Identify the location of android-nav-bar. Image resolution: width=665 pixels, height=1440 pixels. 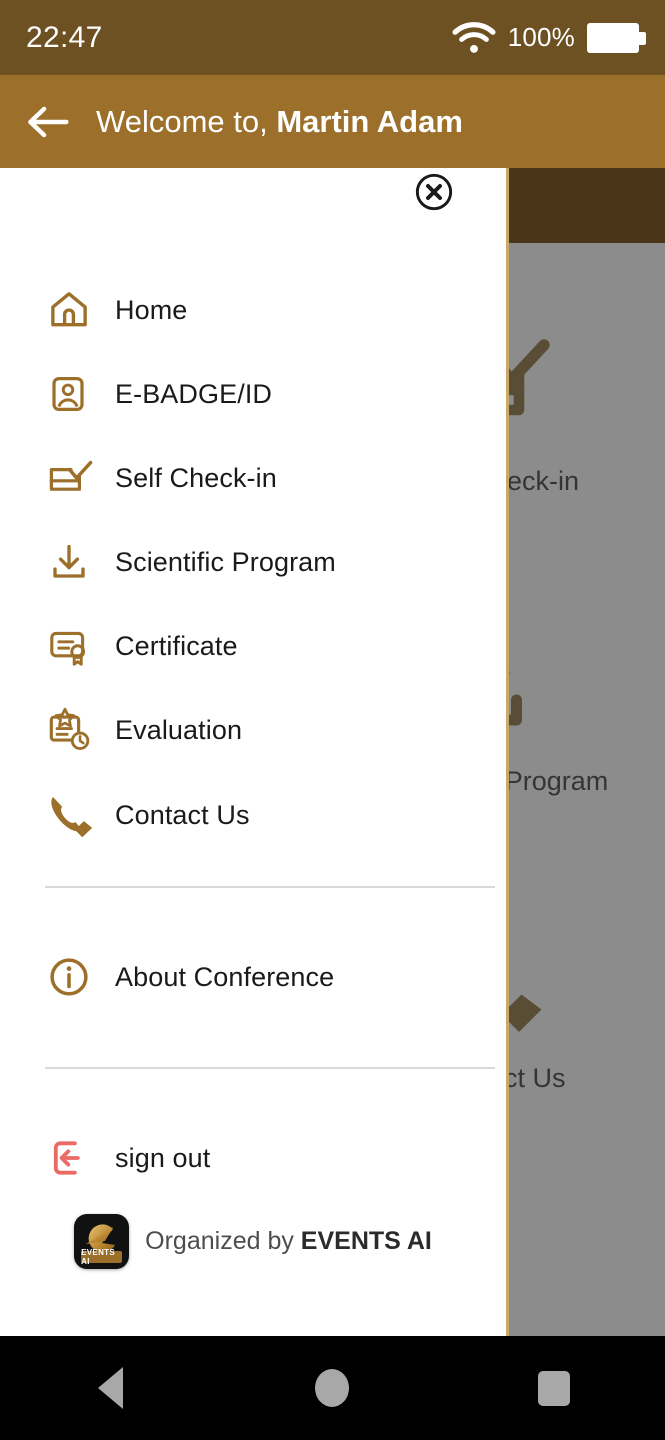
(332, 1388).